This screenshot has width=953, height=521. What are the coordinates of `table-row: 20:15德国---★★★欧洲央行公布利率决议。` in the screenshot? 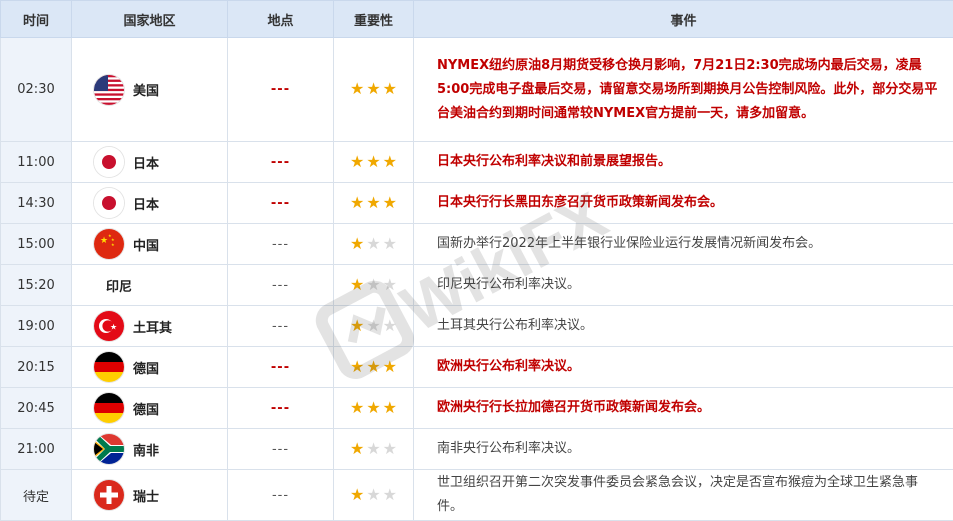 It's located at (477, 367).